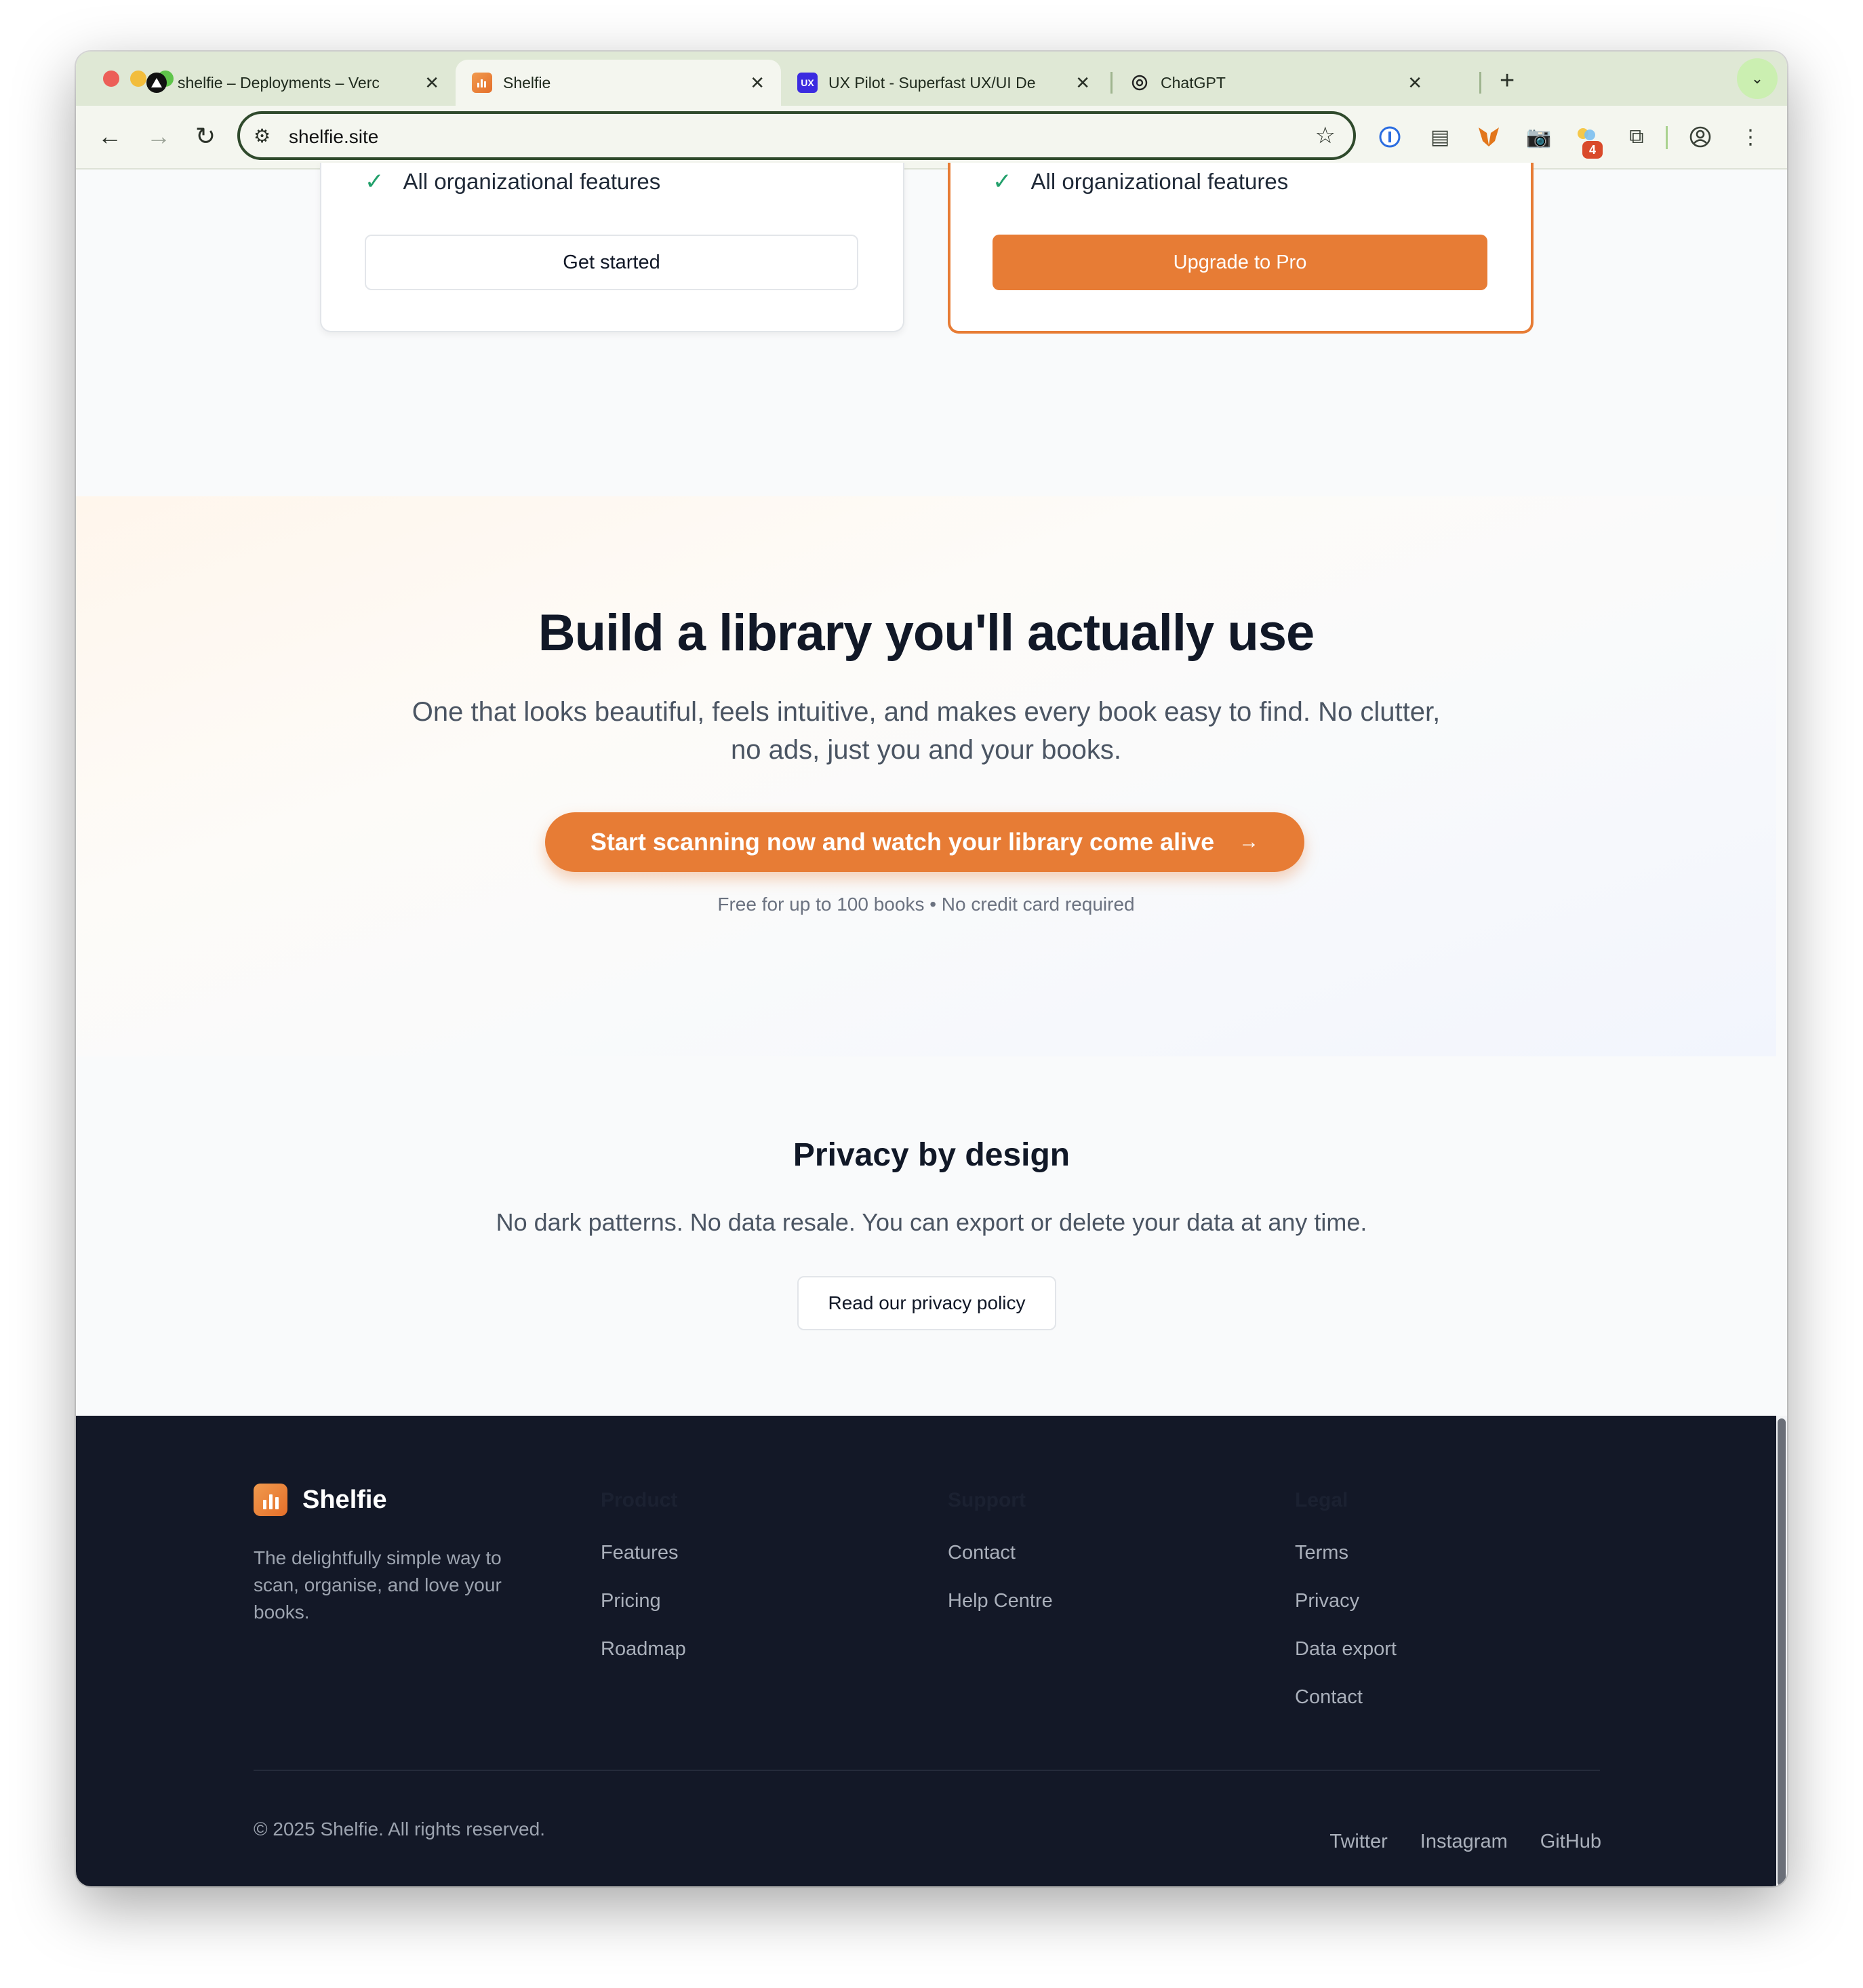 This screenshot has height=1988, width=1863. What do you see at coordinates (1636, 137) in the screenshot?
I see `extensions-puzzle-icon: ⧉` at bounding box center [1636, 137].